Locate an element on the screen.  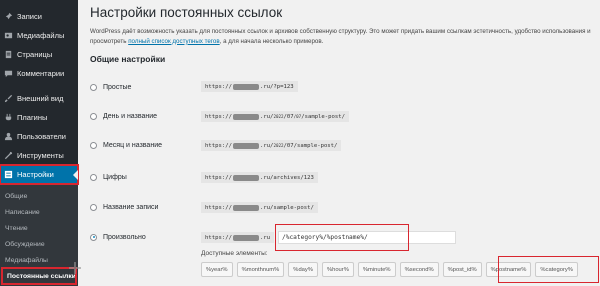
sidebar-item-users: Пользователи is located at coordinates (39, 136).